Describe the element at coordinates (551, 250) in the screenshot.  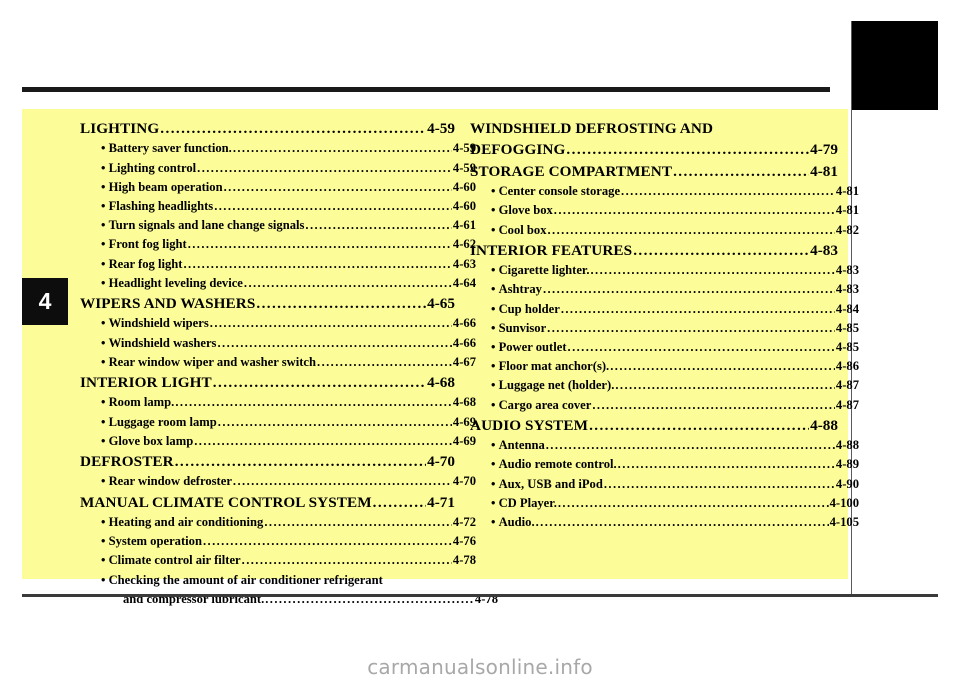
I see `toc-entry-label: INTERIOR FEATURES` at that location.